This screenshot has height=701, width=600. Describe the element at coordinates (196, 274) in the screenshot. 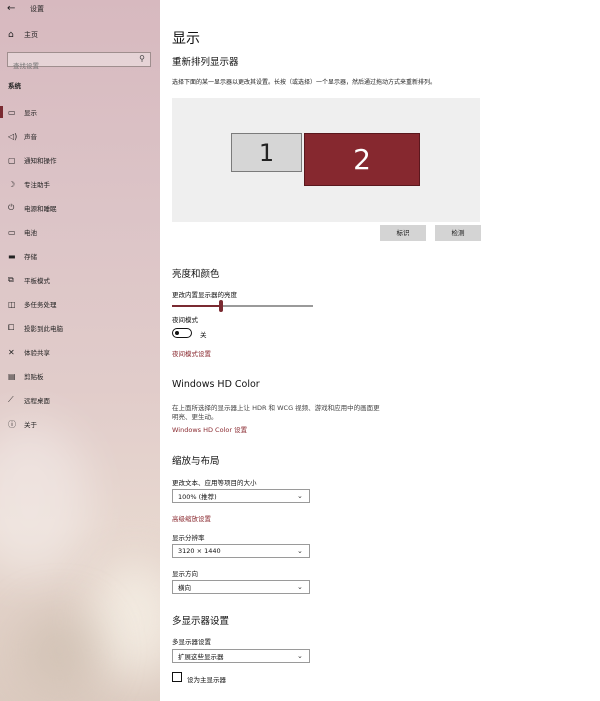

I see `brightness-section-title: 亮度和颜色` at that location.